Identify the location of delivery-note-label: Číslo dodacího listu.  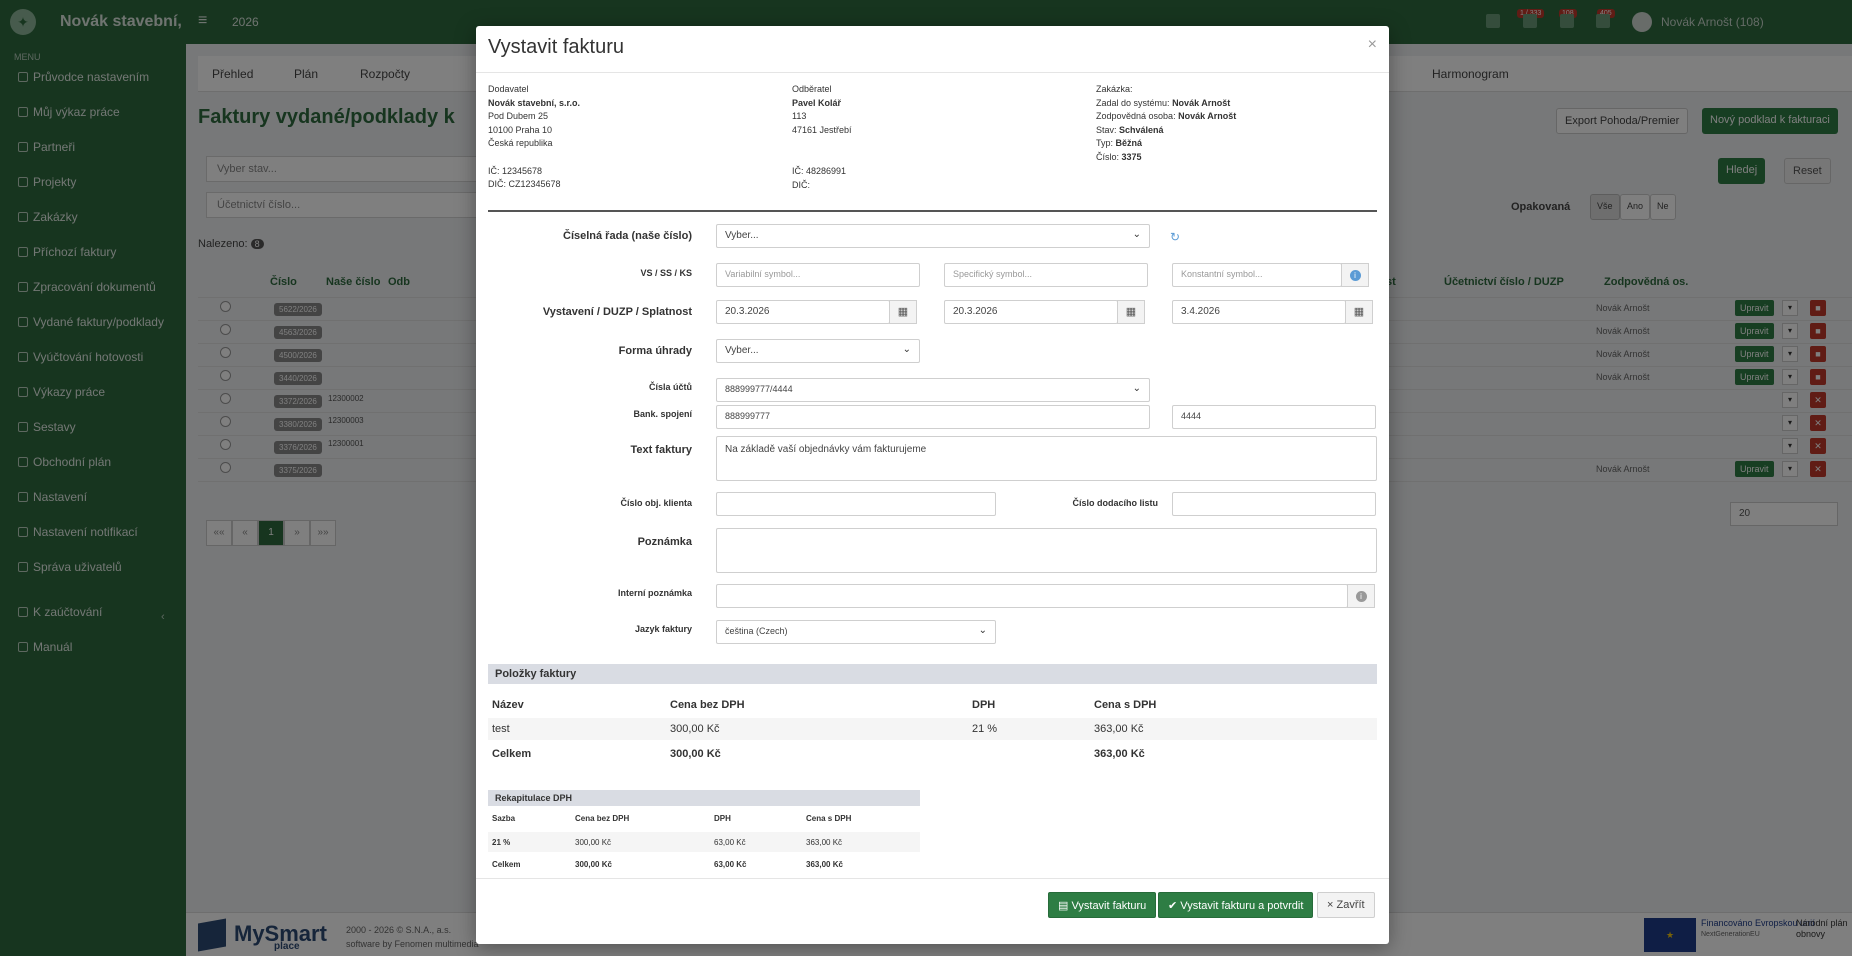
(1115, 503).